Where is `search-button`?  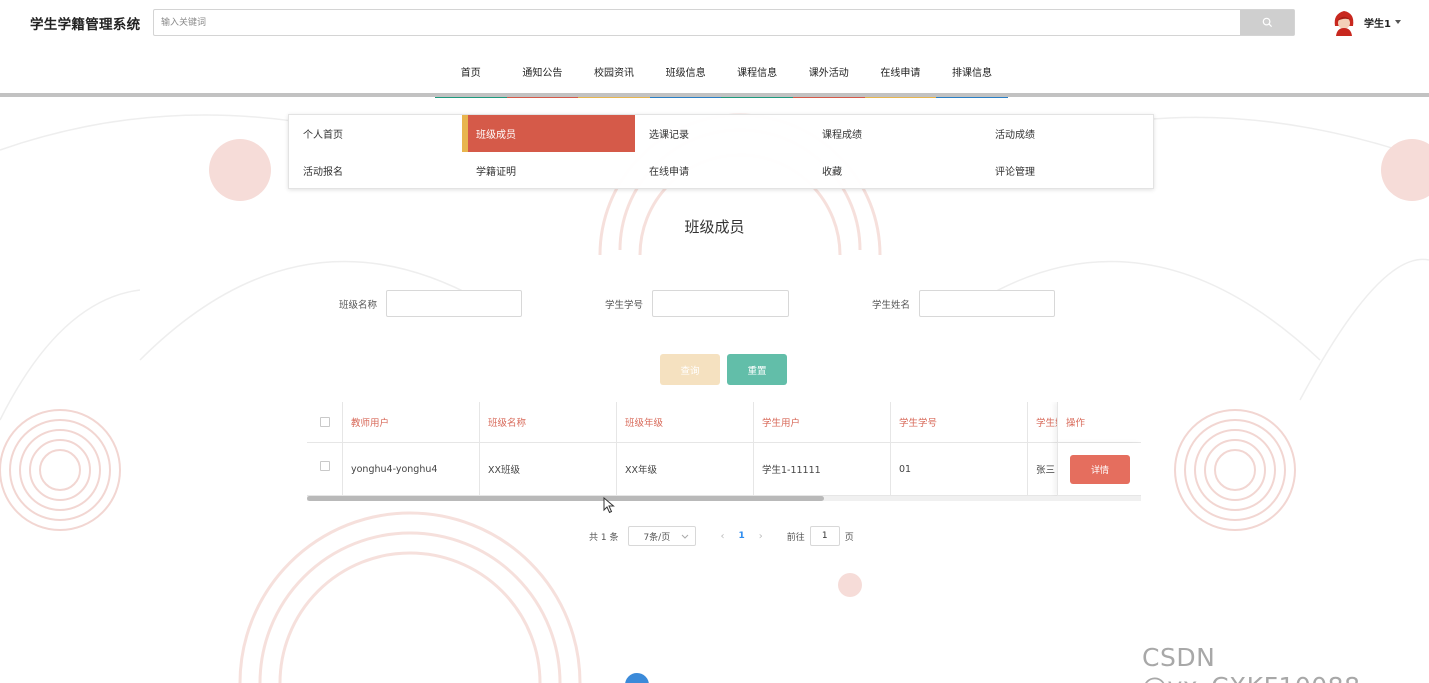 search-button is located at coordinates (1267, 22).